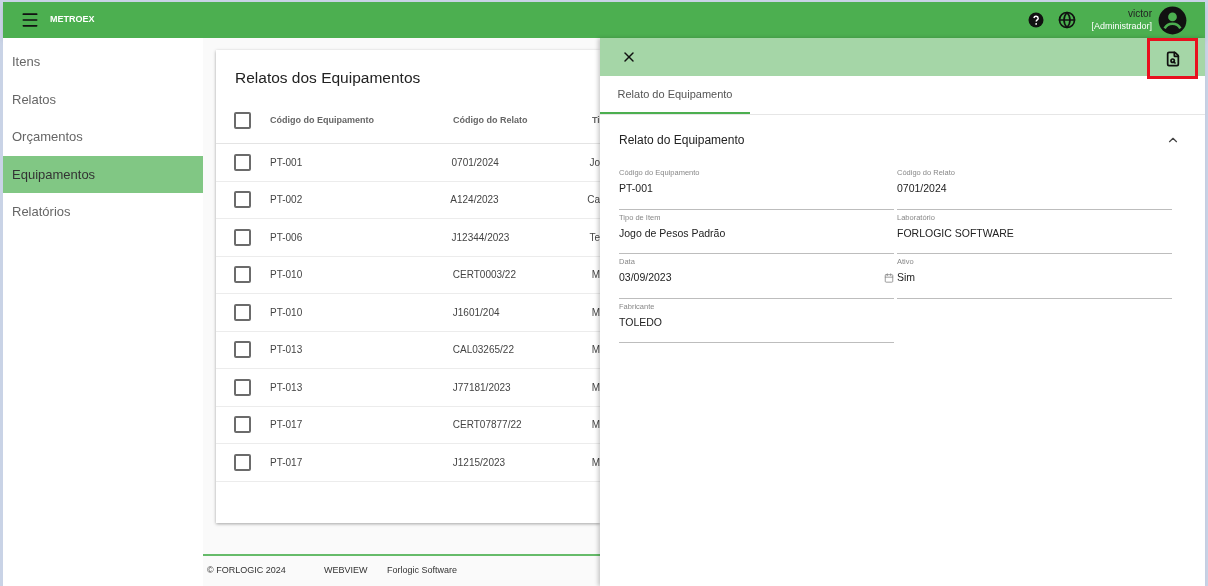 The width and height of the screenshot is (1208, 586). I want to click on column-header: Código do Relato, so click(522, 120).